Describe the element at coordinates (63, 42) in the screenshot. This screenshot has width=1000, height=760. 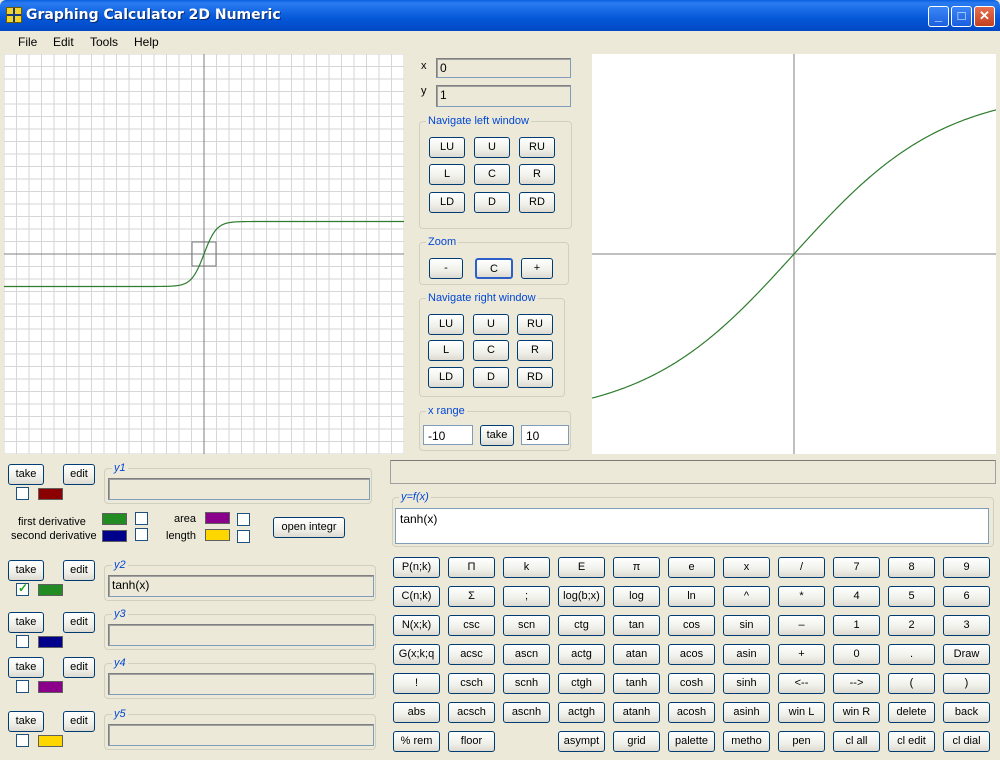
I see `menu-edit: Edit` at that location.